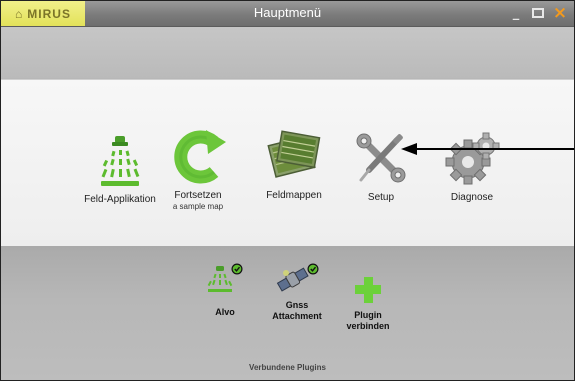 Image resolution: width=575 pixels, height=381 pixels. I want to click on close-icon: ×, so click(560, 13).